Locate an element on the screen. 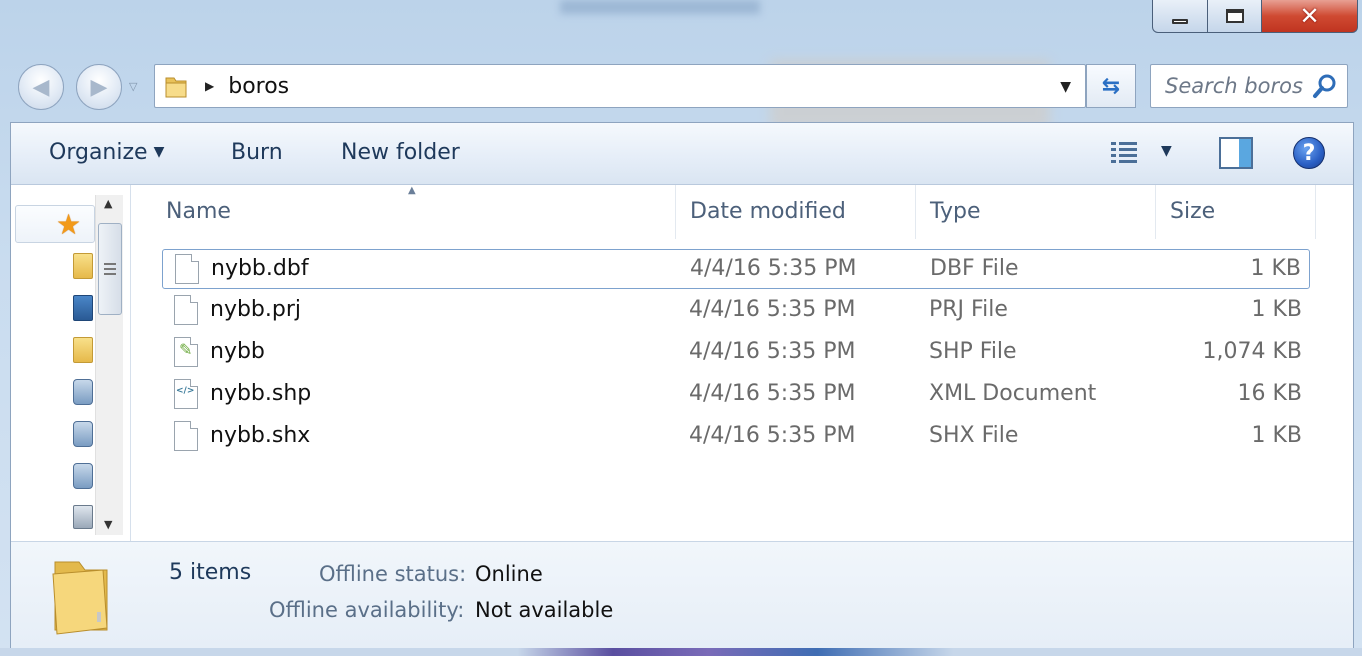 This screenshot has height=656, width=1362. close-icon: ✕ is located at coordinates (1309, 16).